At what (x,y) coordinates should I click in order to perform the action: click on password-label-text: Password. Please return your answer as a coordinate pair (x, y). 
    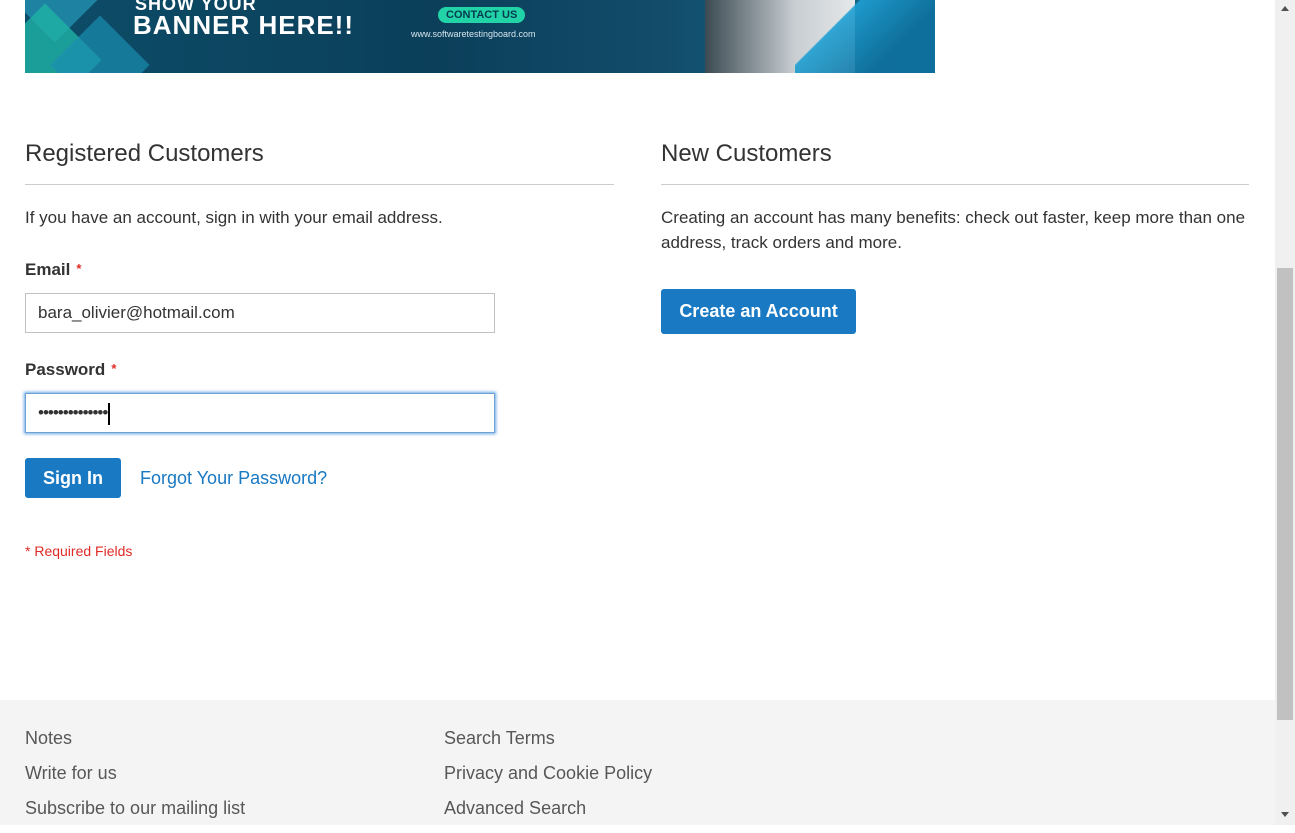
    Looking at the image, I should click on (65, 369).